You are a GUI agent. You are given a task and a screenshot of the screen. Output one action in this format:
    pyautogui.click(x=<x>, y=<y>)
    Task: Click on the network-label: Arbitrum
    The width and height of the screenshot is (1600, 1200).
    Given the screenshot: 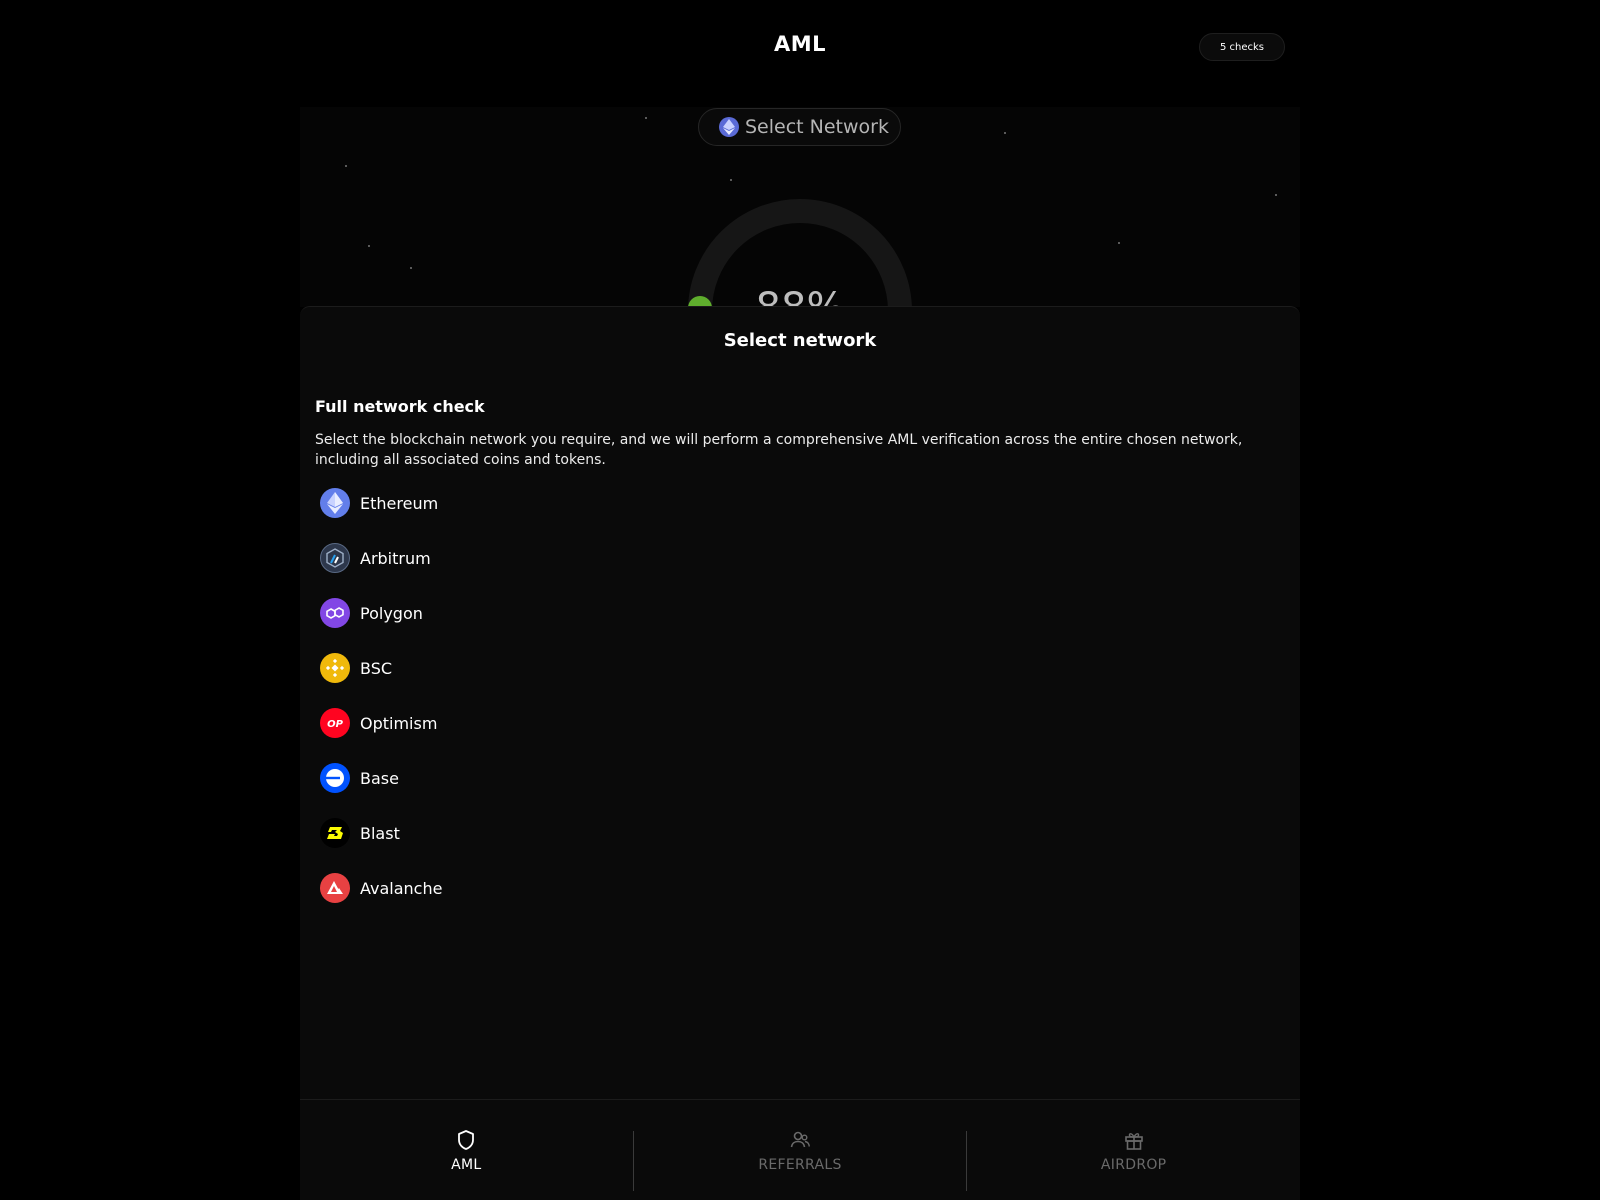 What is the action you would take?
    pyautogui.click(x=395, y=558)
    